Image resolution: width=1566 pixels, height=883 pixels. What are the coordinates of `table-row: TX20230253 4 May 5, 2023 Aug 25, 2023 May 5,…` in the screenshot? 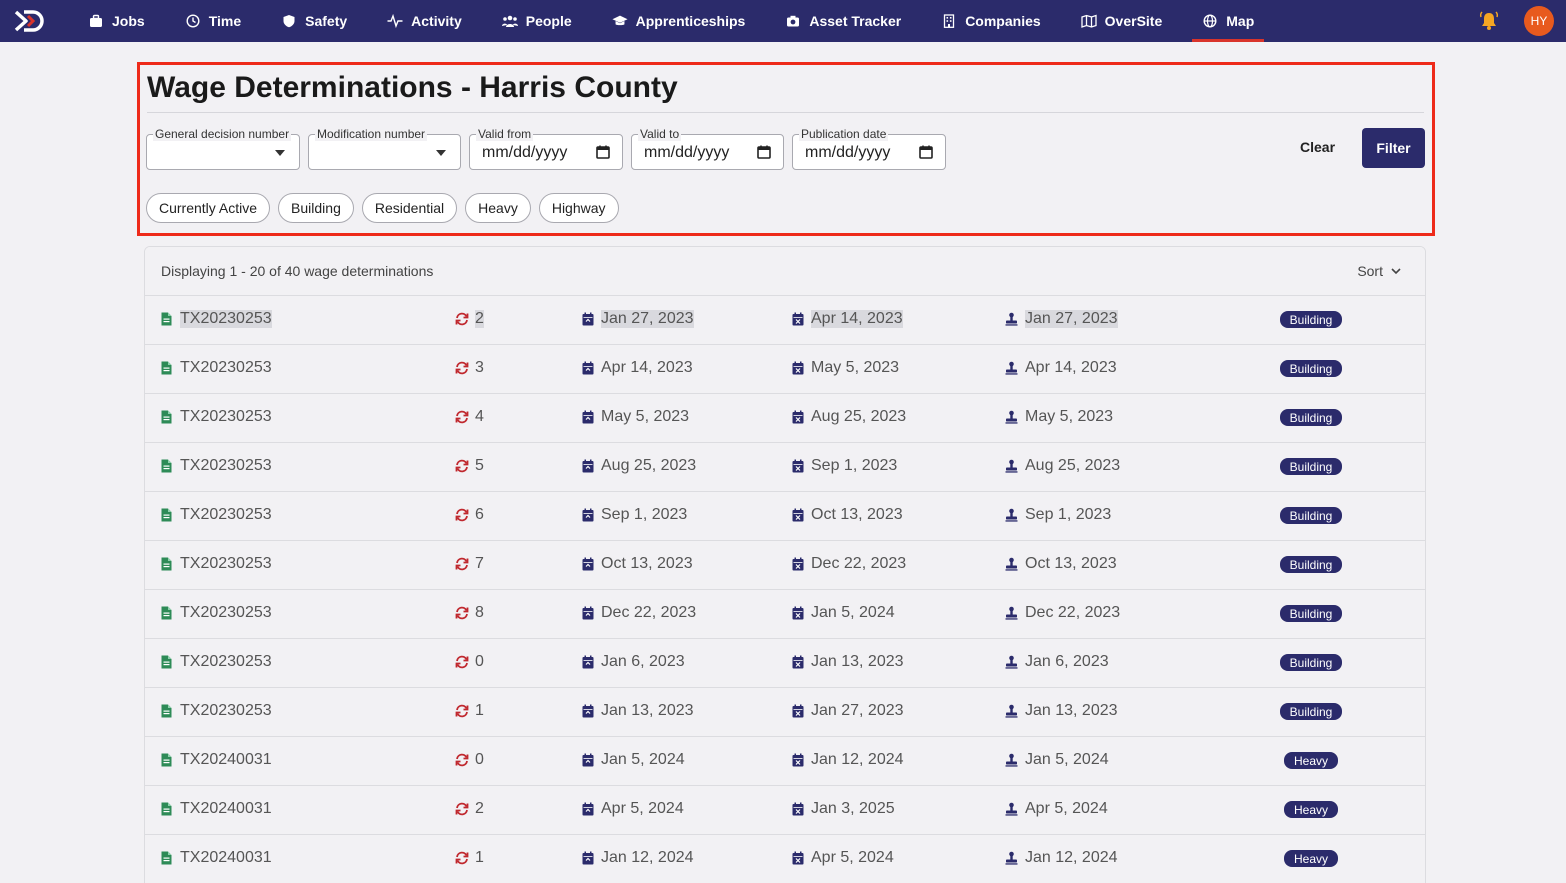 It's located at (785, 418).